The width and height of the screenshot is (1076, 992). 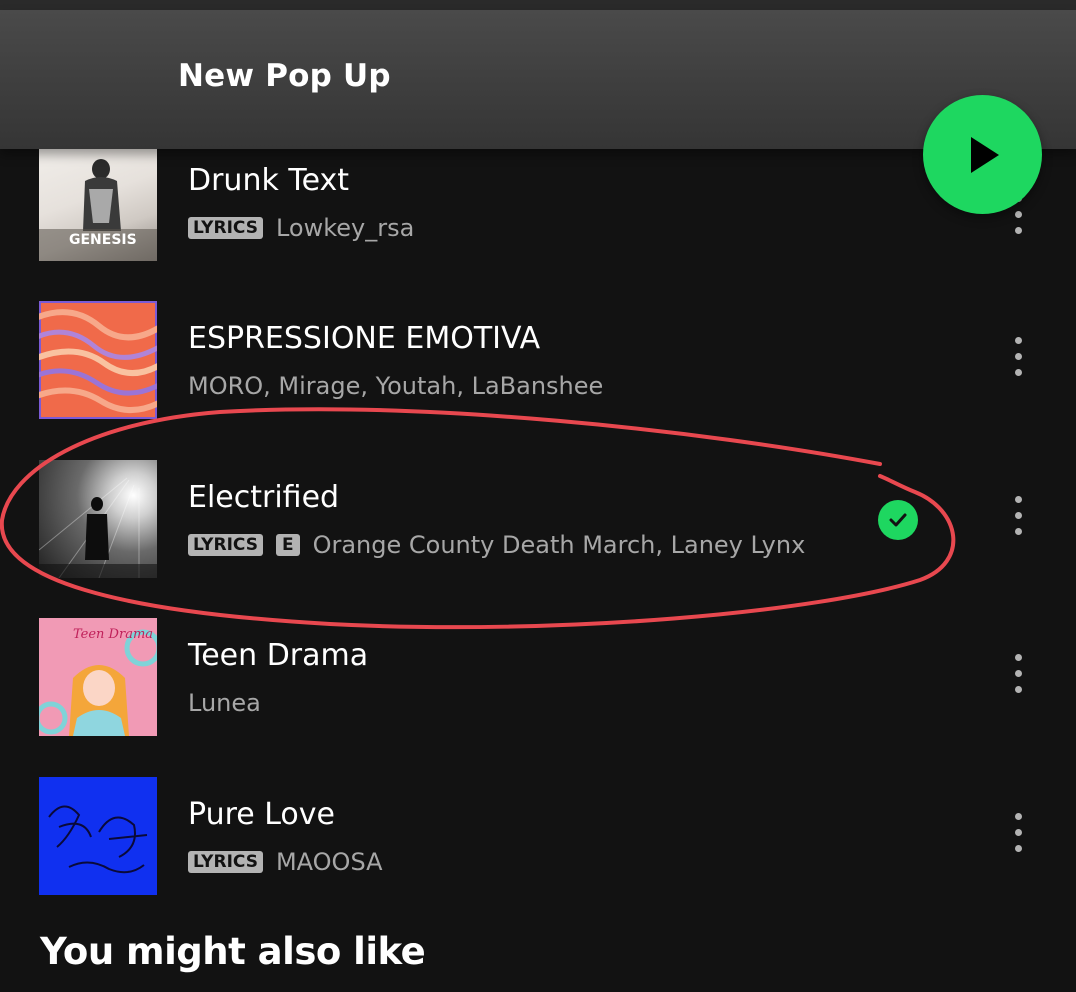 What do you see at coordinates (538, 677) in the screenshot?
I see `track-row-teen-drama: Teen Drama Teen Drama Lunea` at bounding box center [538, 677].